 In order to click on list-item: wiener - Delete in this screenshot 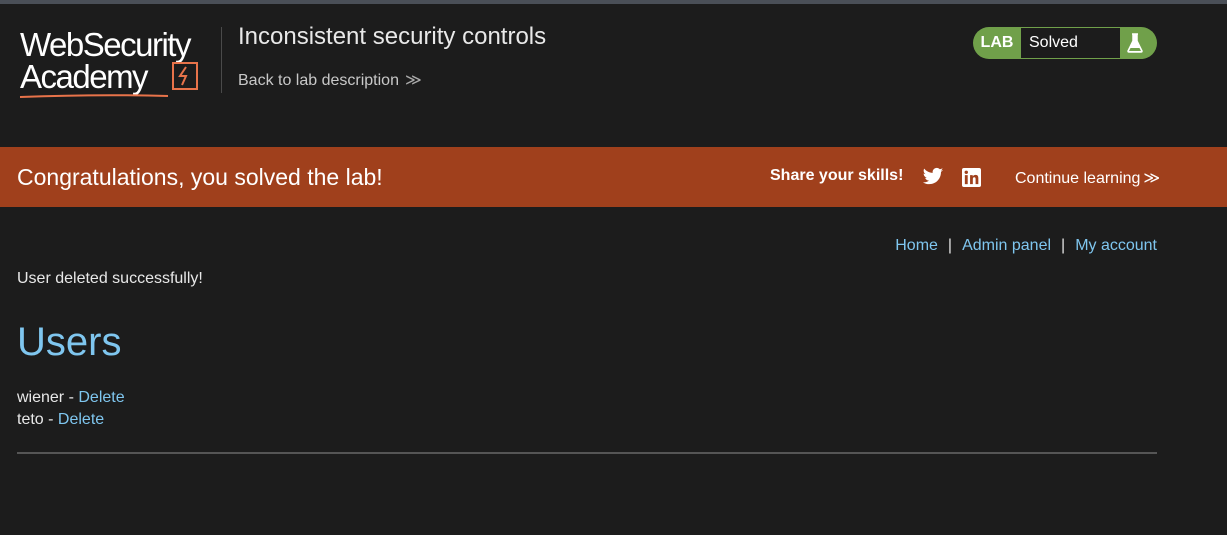, I will do `click(71, 398)`.